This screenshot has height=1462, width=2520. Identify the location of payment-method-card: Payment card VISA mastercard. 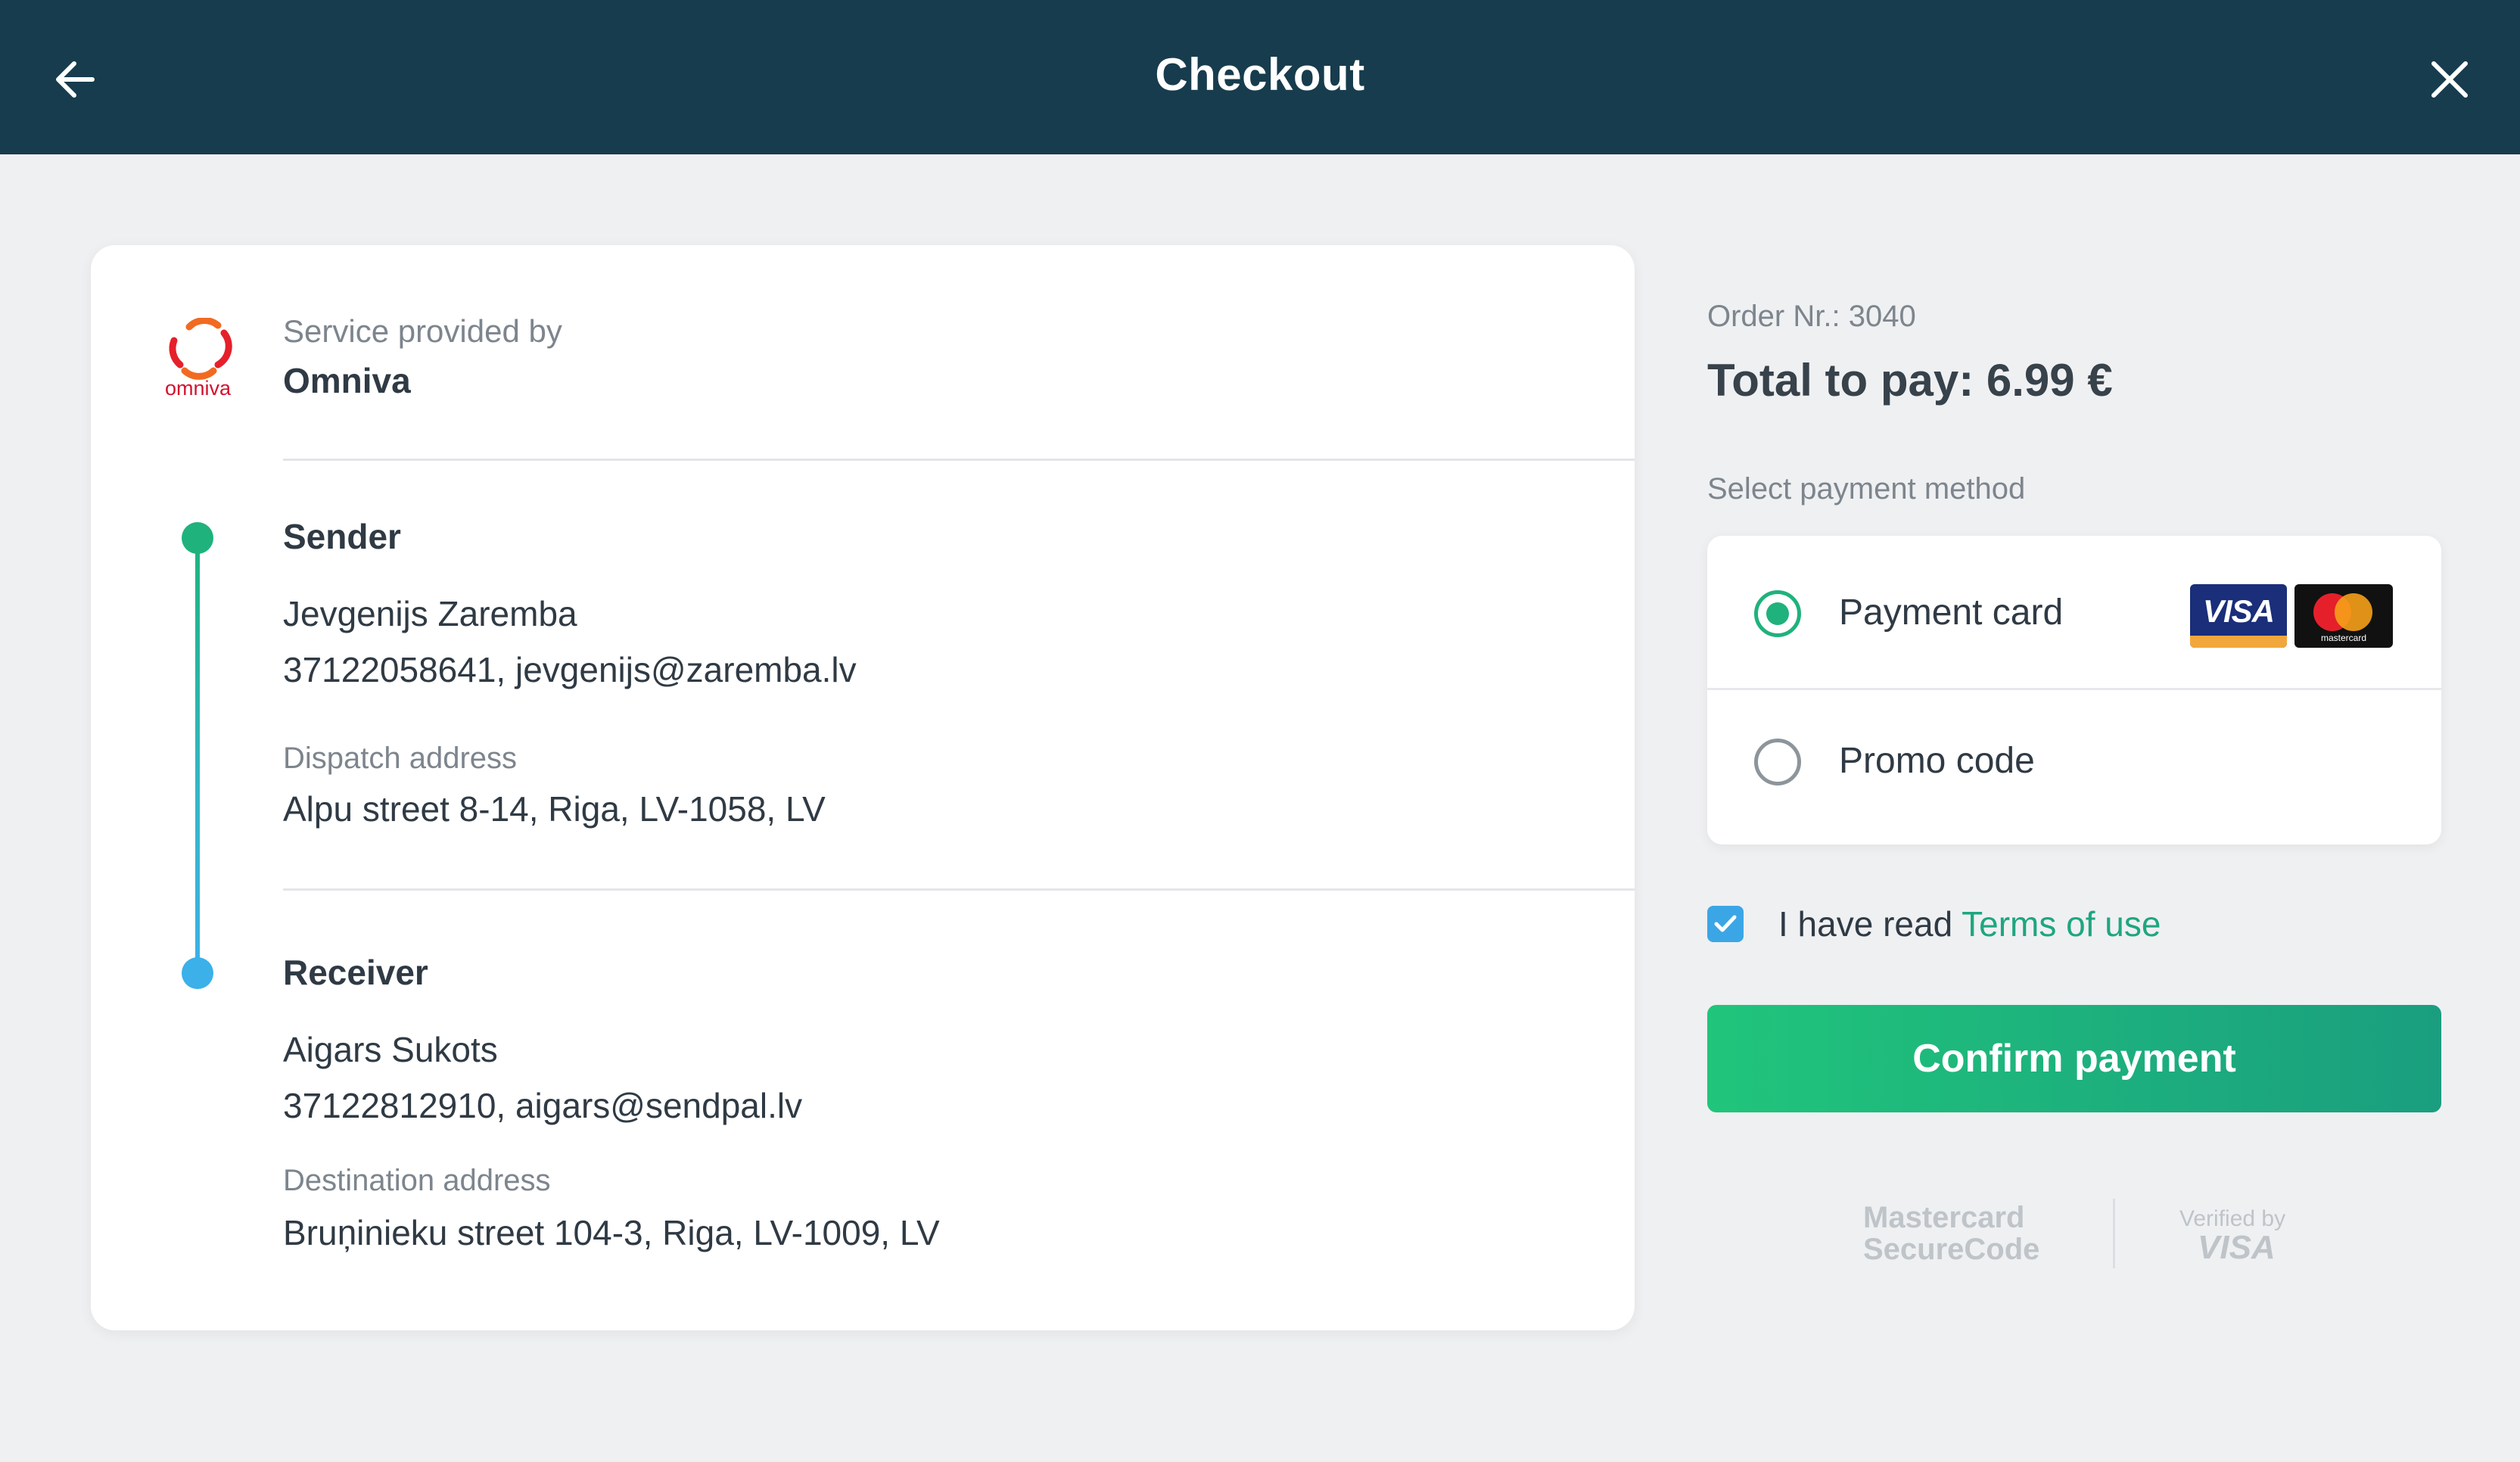
(2074, 613).